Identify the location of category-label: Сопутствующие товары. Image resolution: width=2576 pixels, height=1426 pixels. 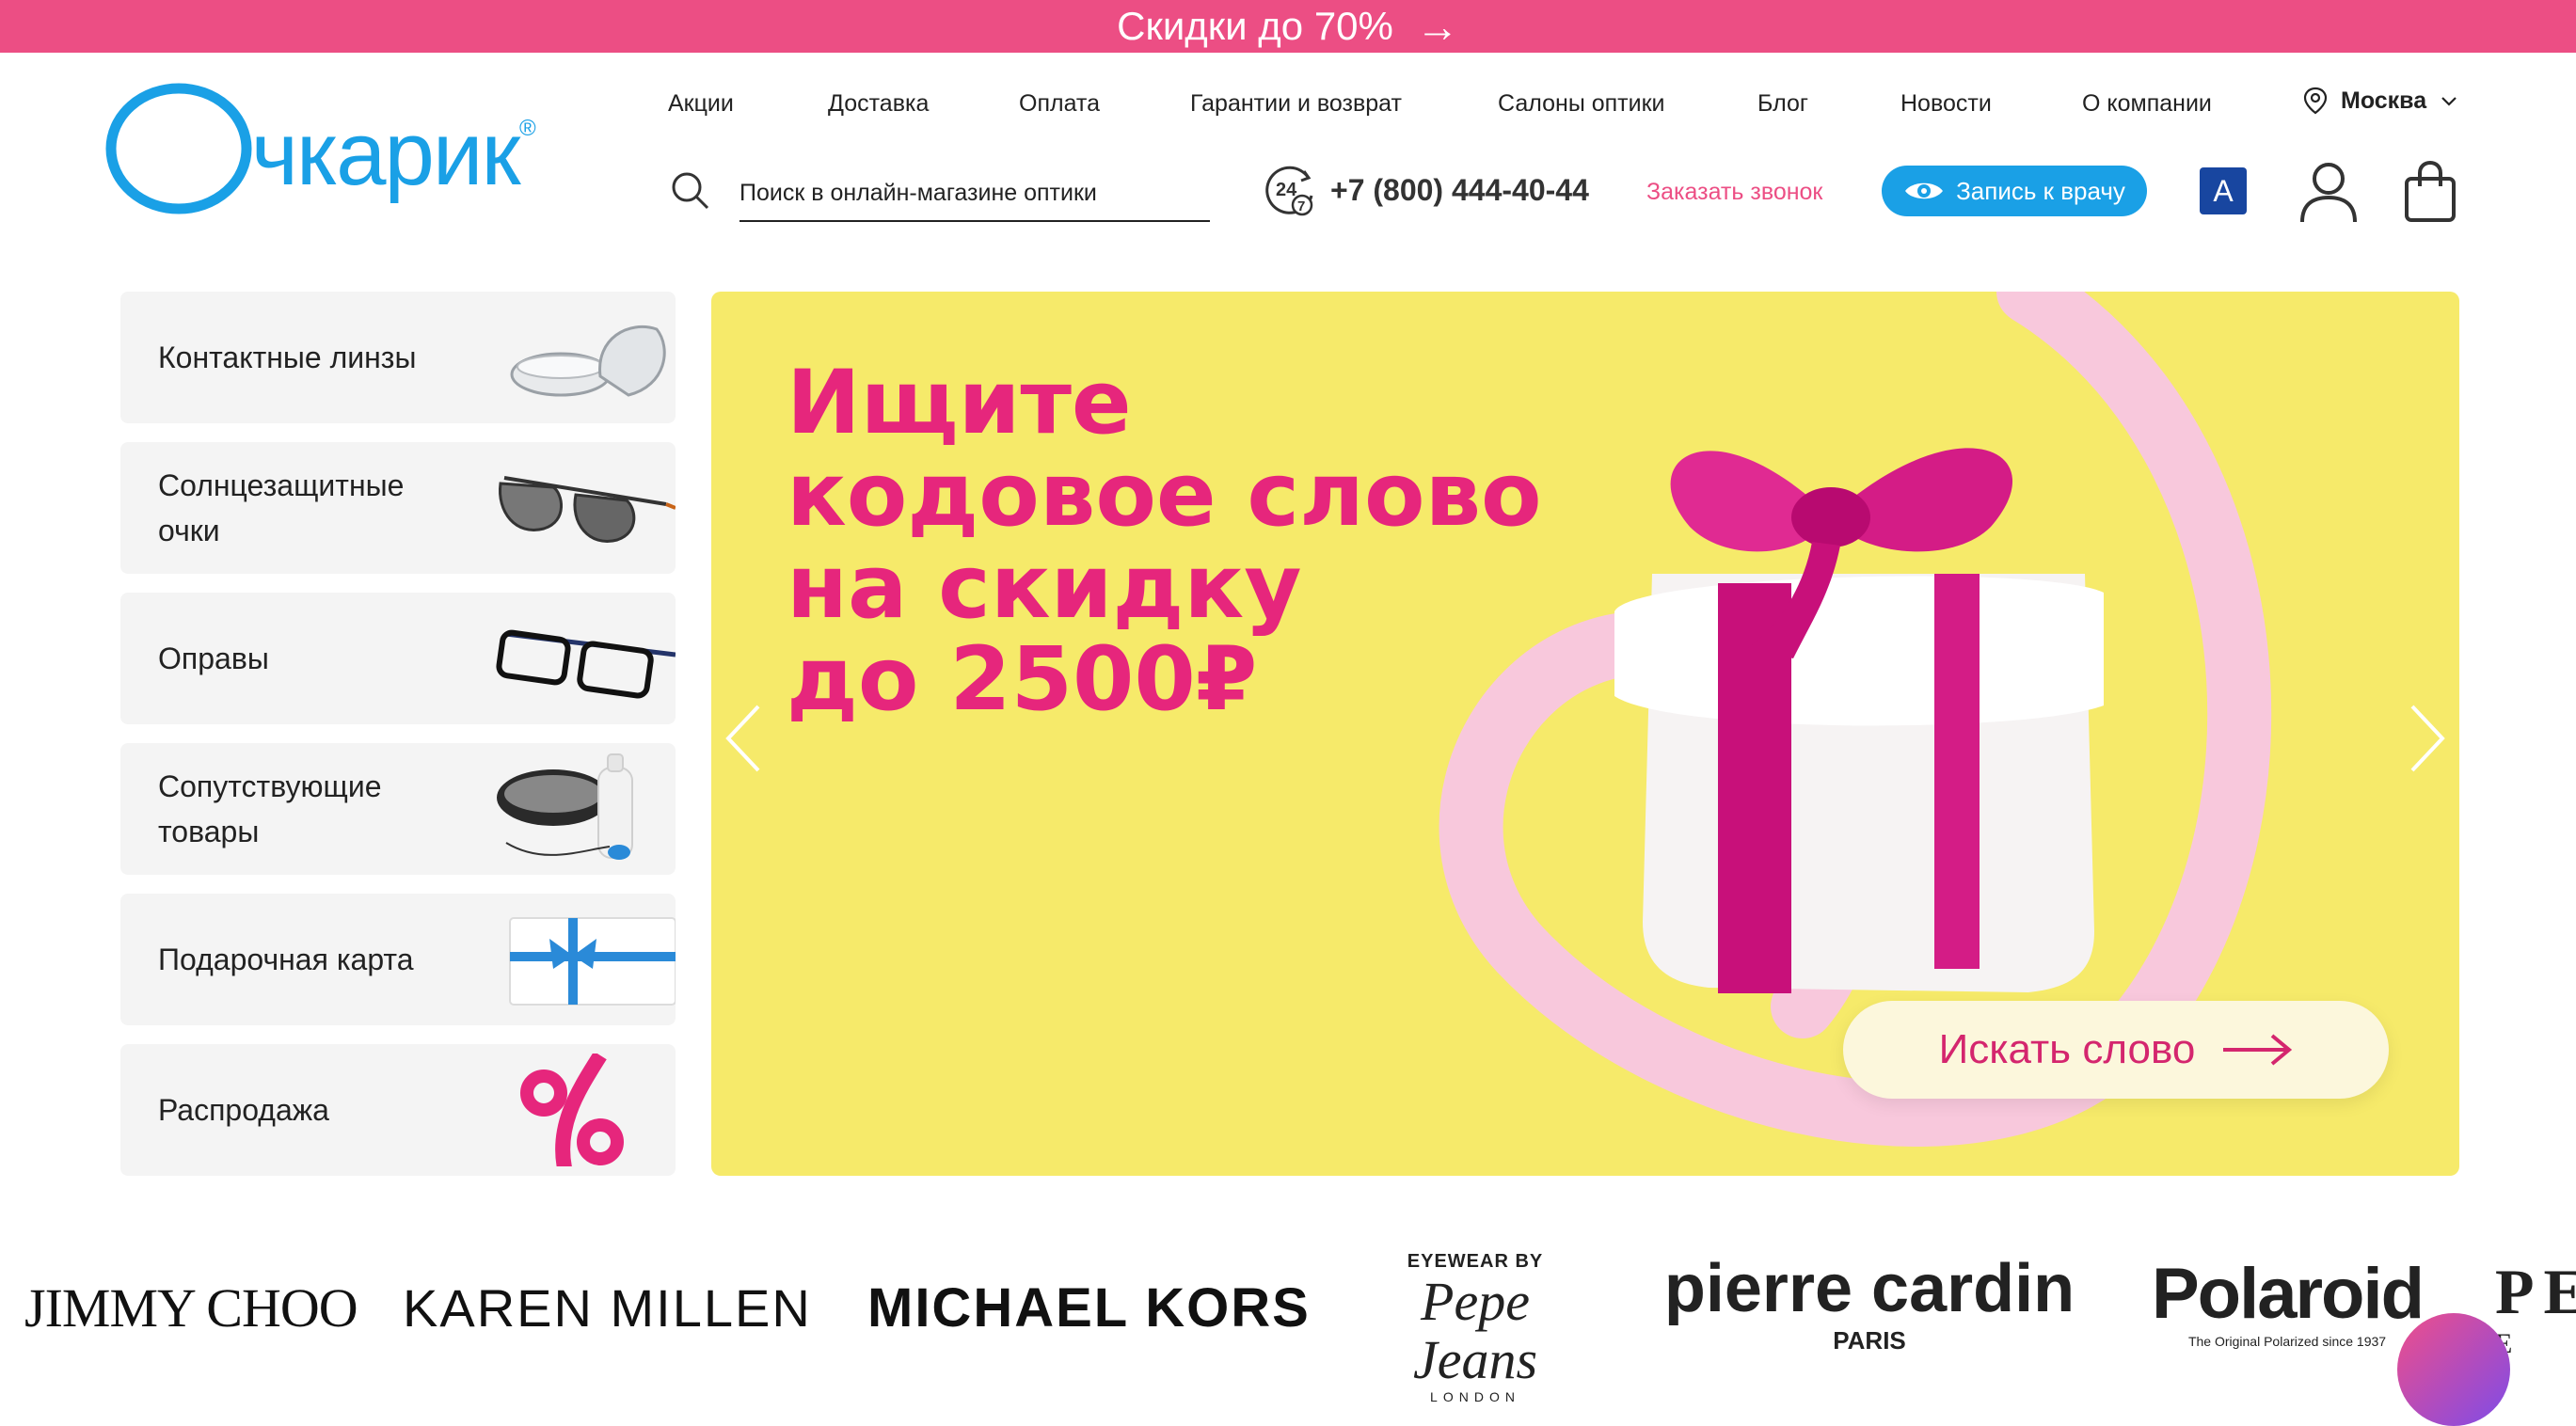
(270, 808).